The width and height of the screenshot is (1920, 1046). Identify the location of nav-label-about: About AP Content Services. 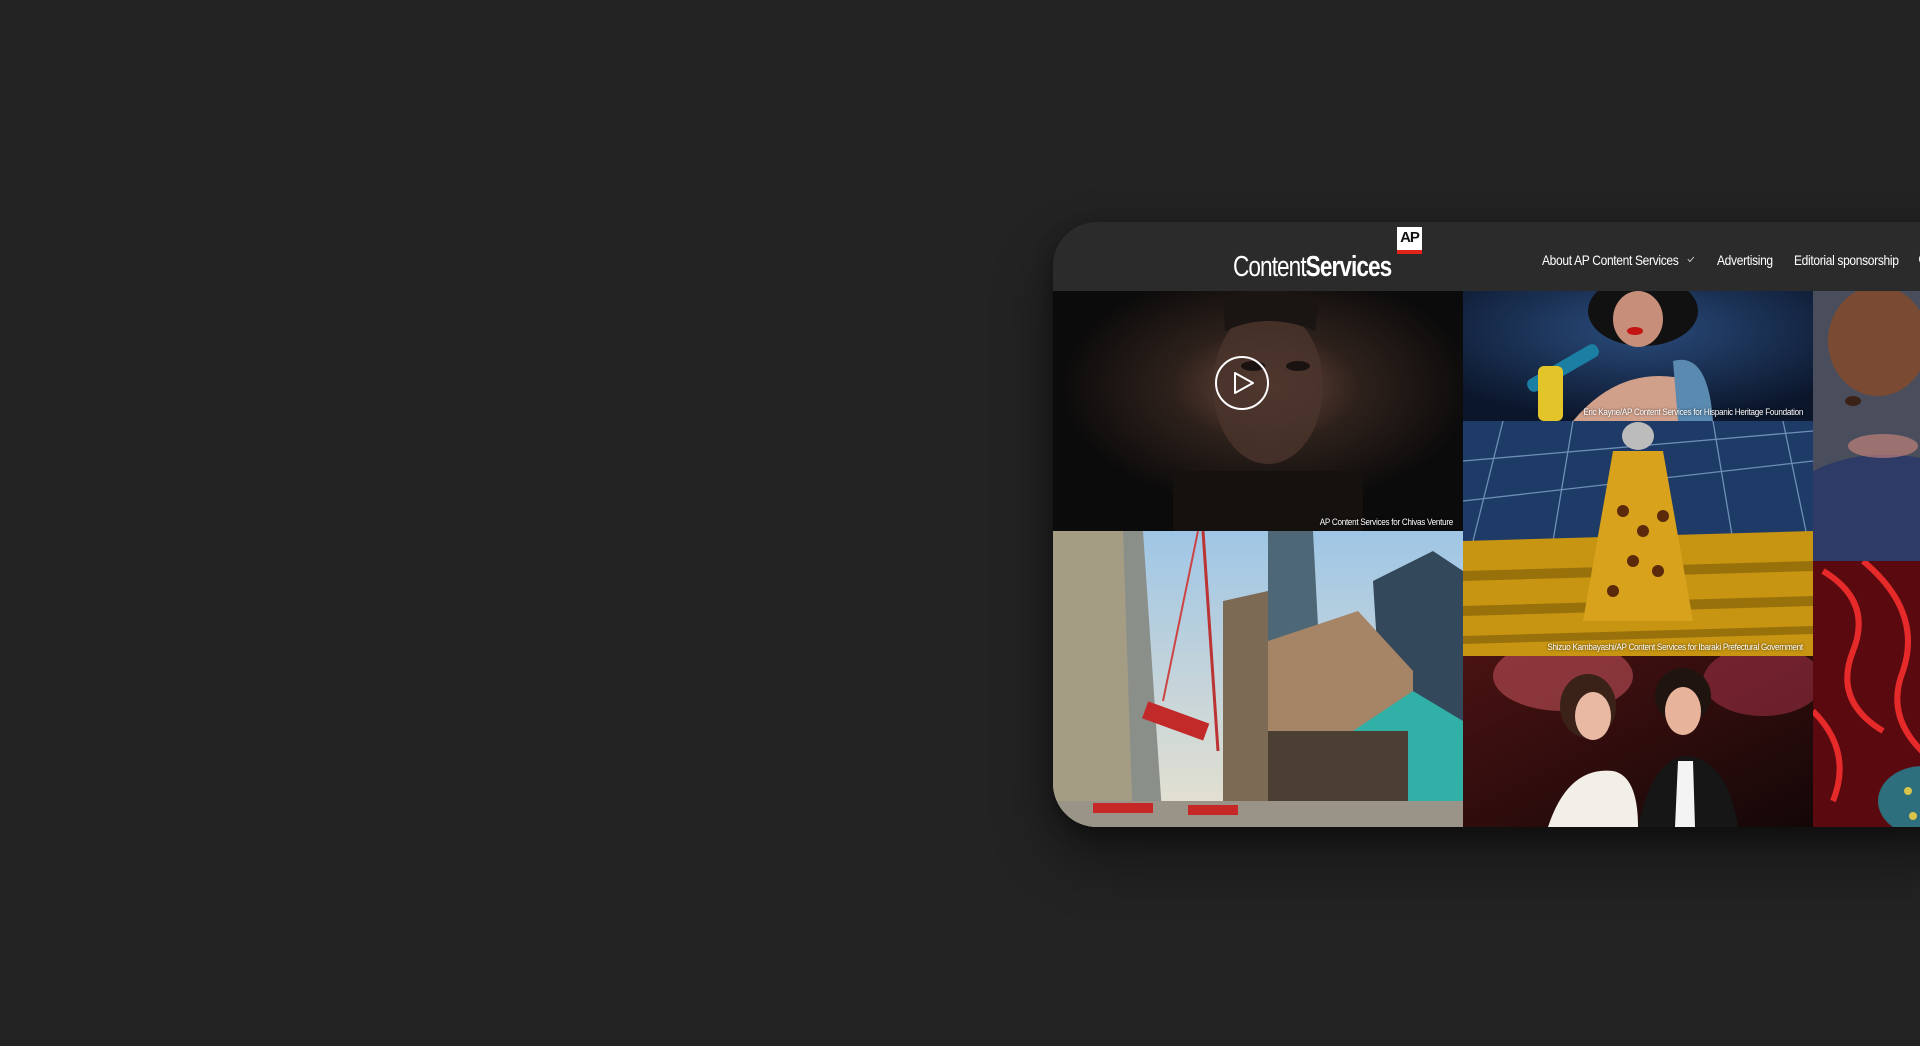
(1610, 260).